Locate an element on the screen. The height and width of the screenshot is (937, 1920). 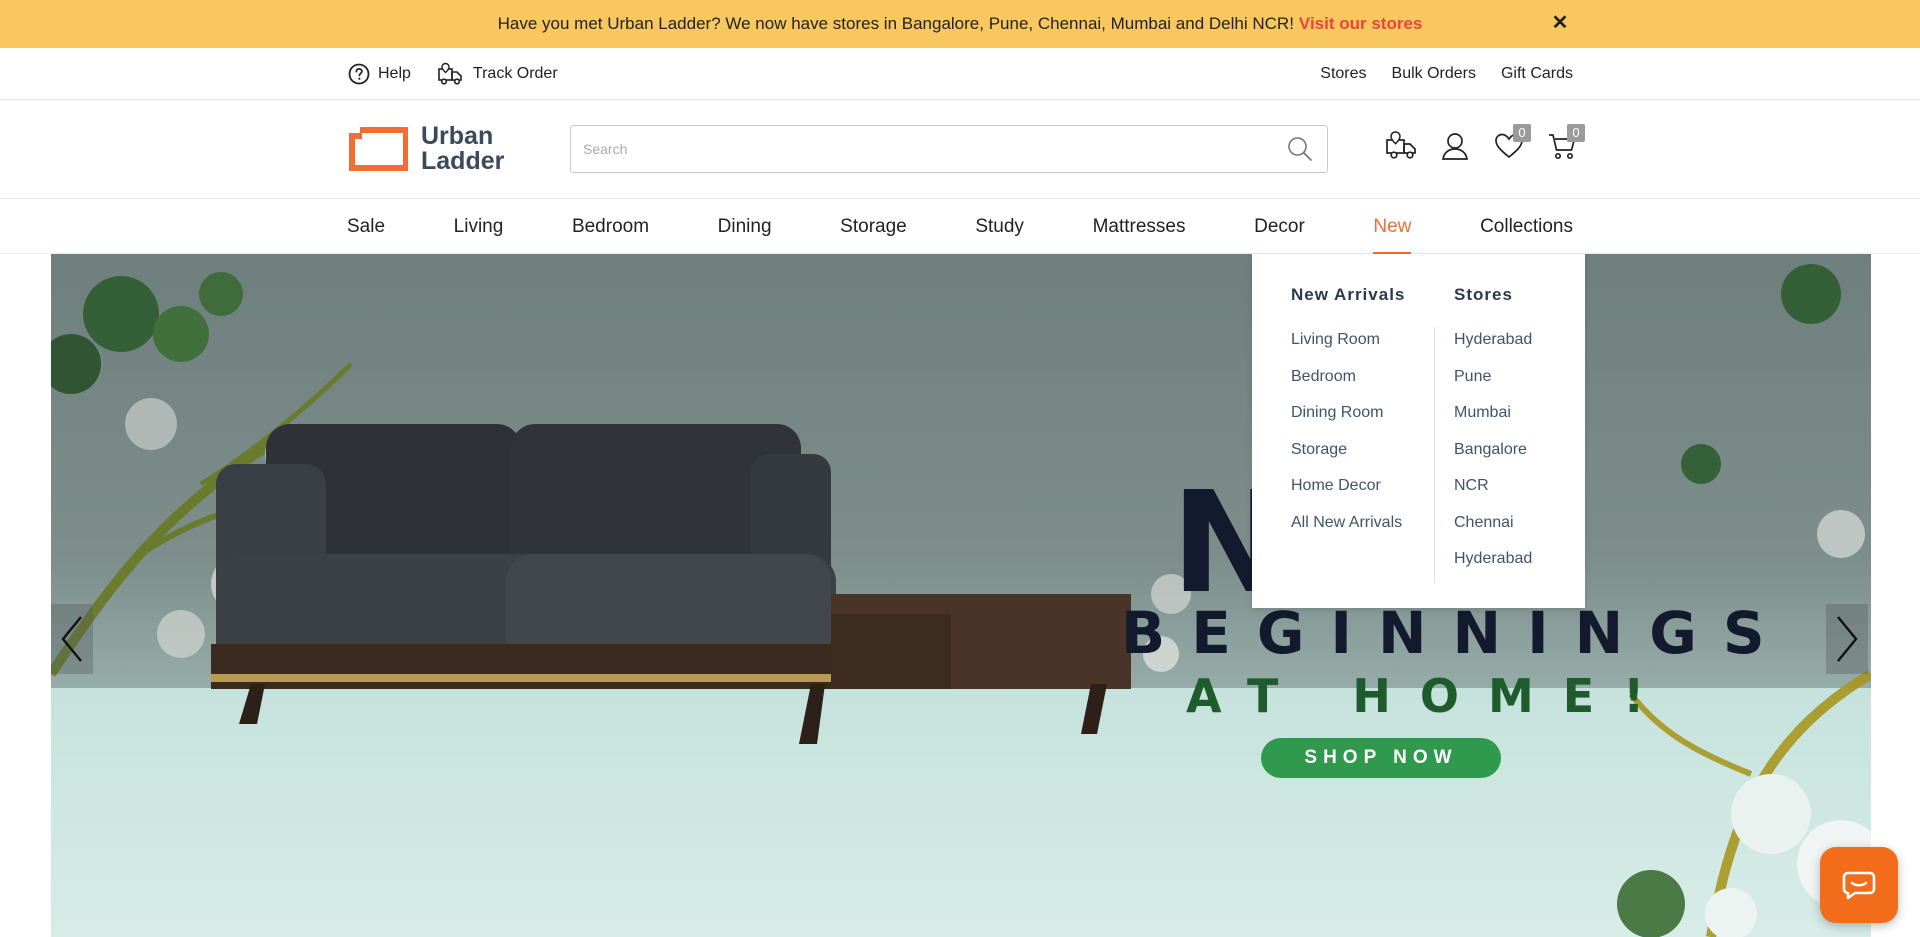
nav-item-new: New is located at coordinates (1392, 226).